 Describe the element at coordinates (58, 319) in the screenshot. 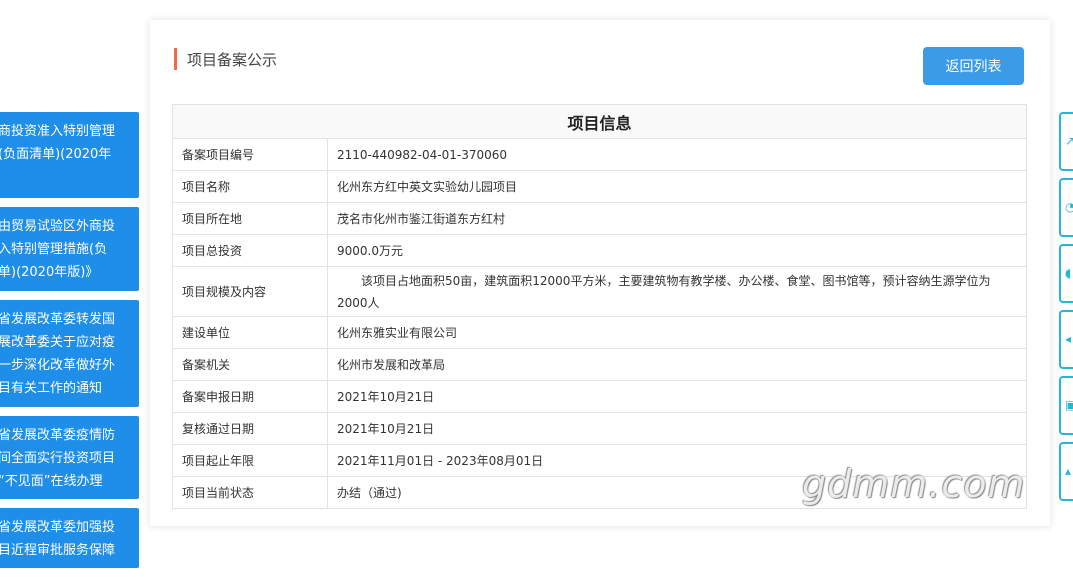

I see `notice-line: 省发展改革委转发国` at that location.